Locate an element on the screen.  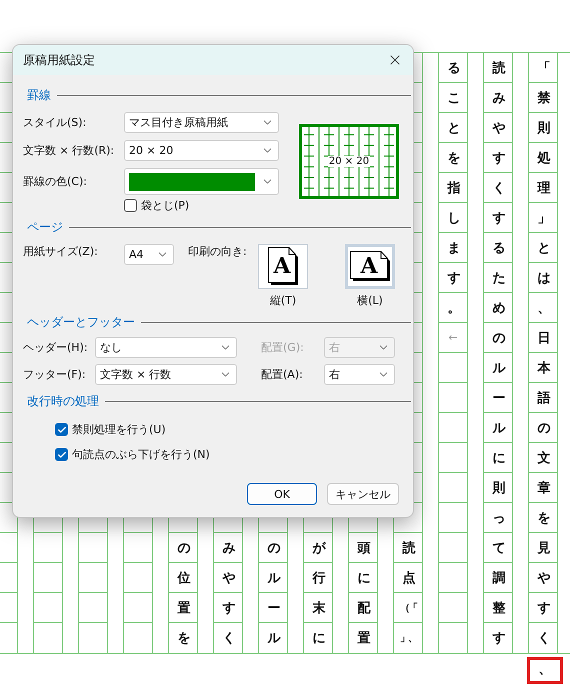
section-title: 罫線 is located at coordinates (39, 95).